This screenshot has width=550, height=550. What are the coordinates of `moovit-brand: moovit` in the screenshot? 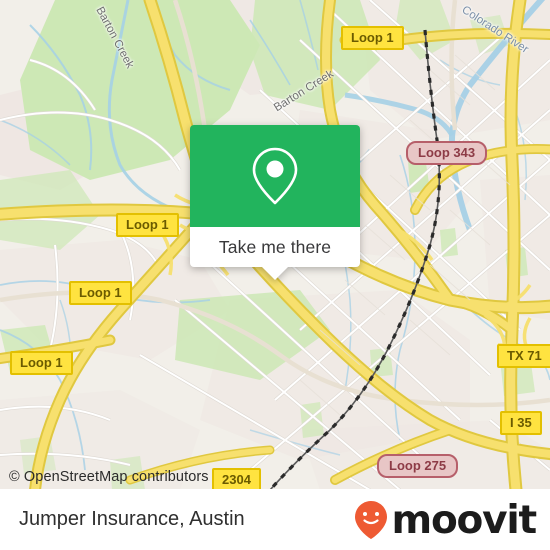 It's located at (446, 520).